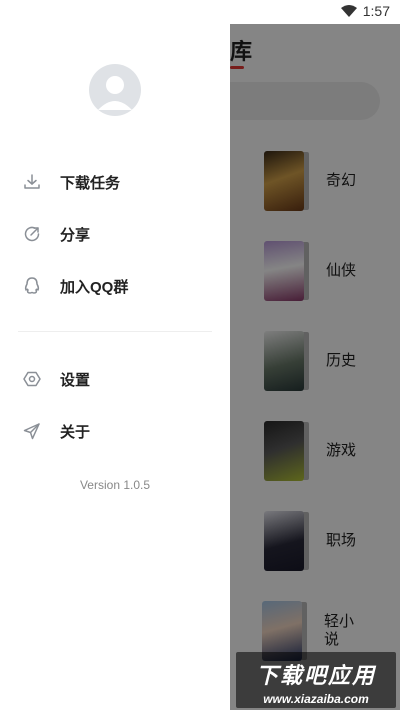 The width and height of the screenshot is (400, 710). Describe the element at coordinates (115, 485) in the screenshot. I see `app-version: Version 1.0.5` at that location.